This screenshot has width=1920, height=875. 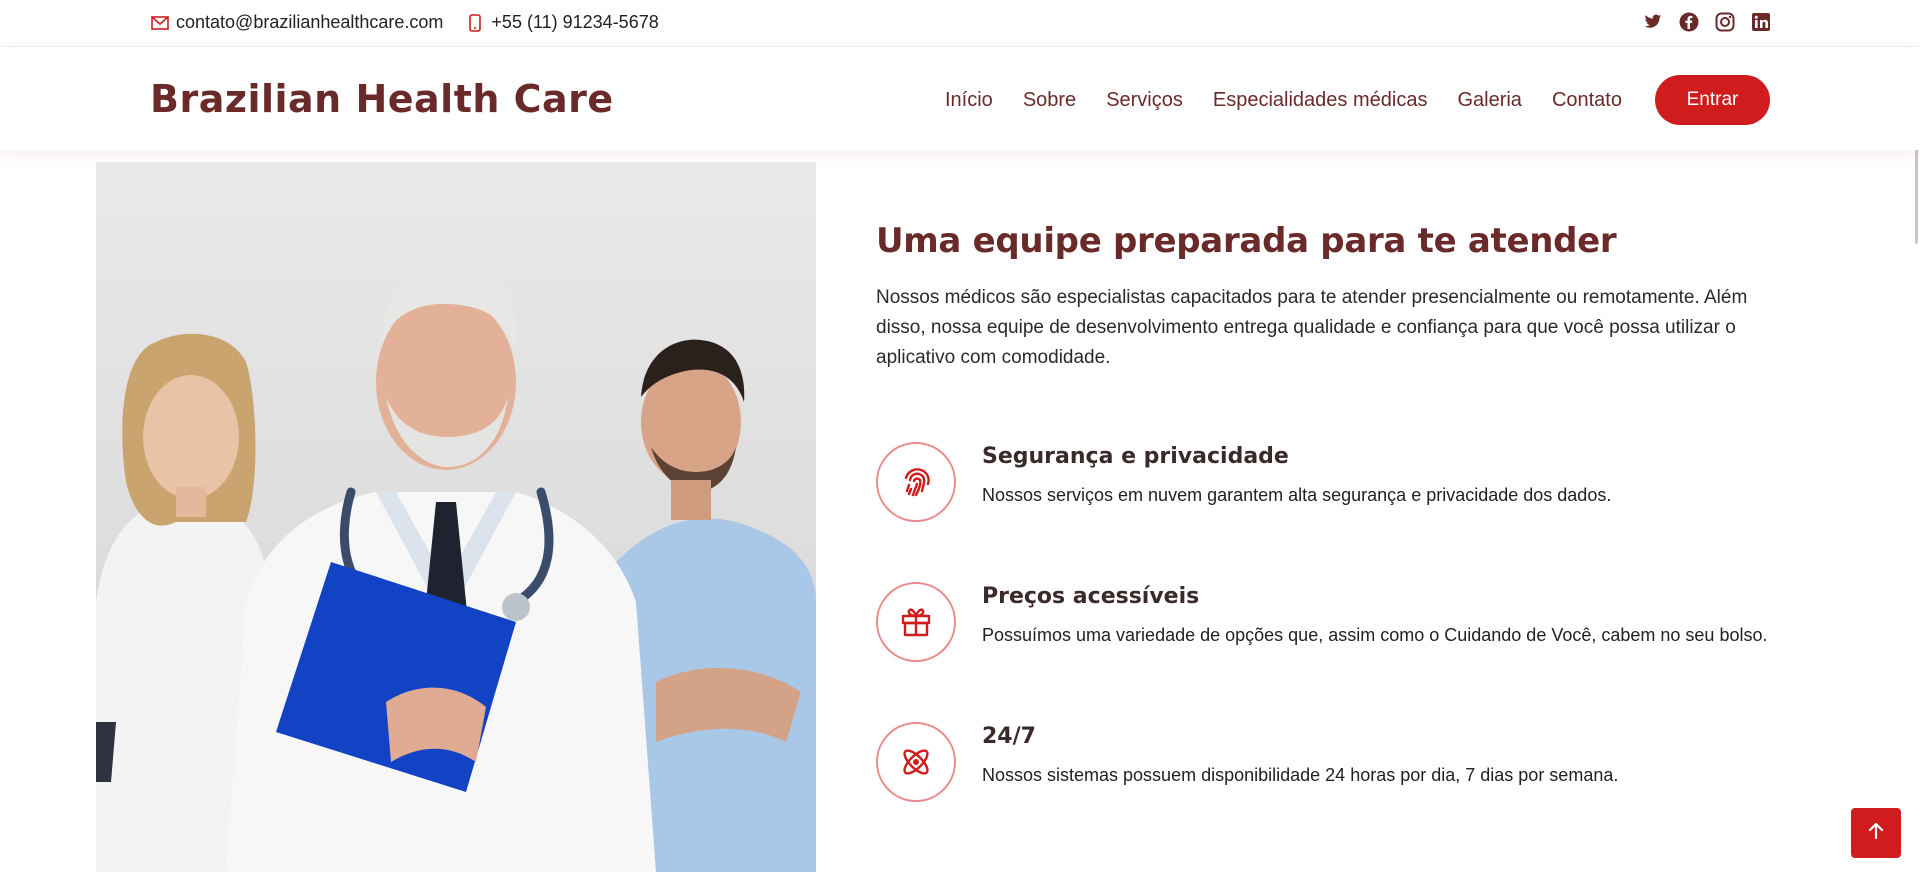 What do you see at coordinates (1320, 100) in the screenshot?
I see `nav-especialidades: Especialidades médicas` at bounding box center [1320, 100].